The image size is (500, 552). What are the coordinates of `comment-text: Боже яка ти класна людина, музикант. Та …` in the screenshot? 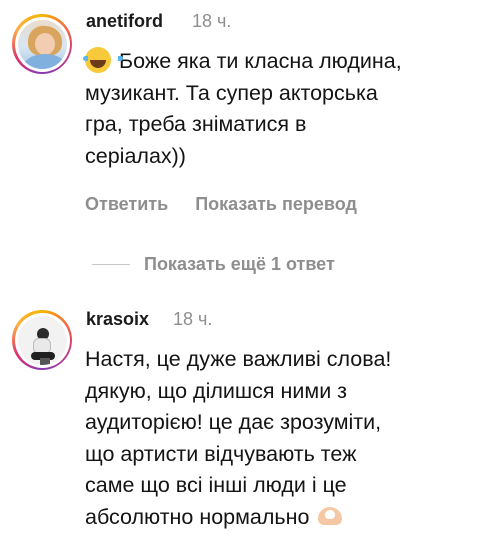 It's located at (243, 108).